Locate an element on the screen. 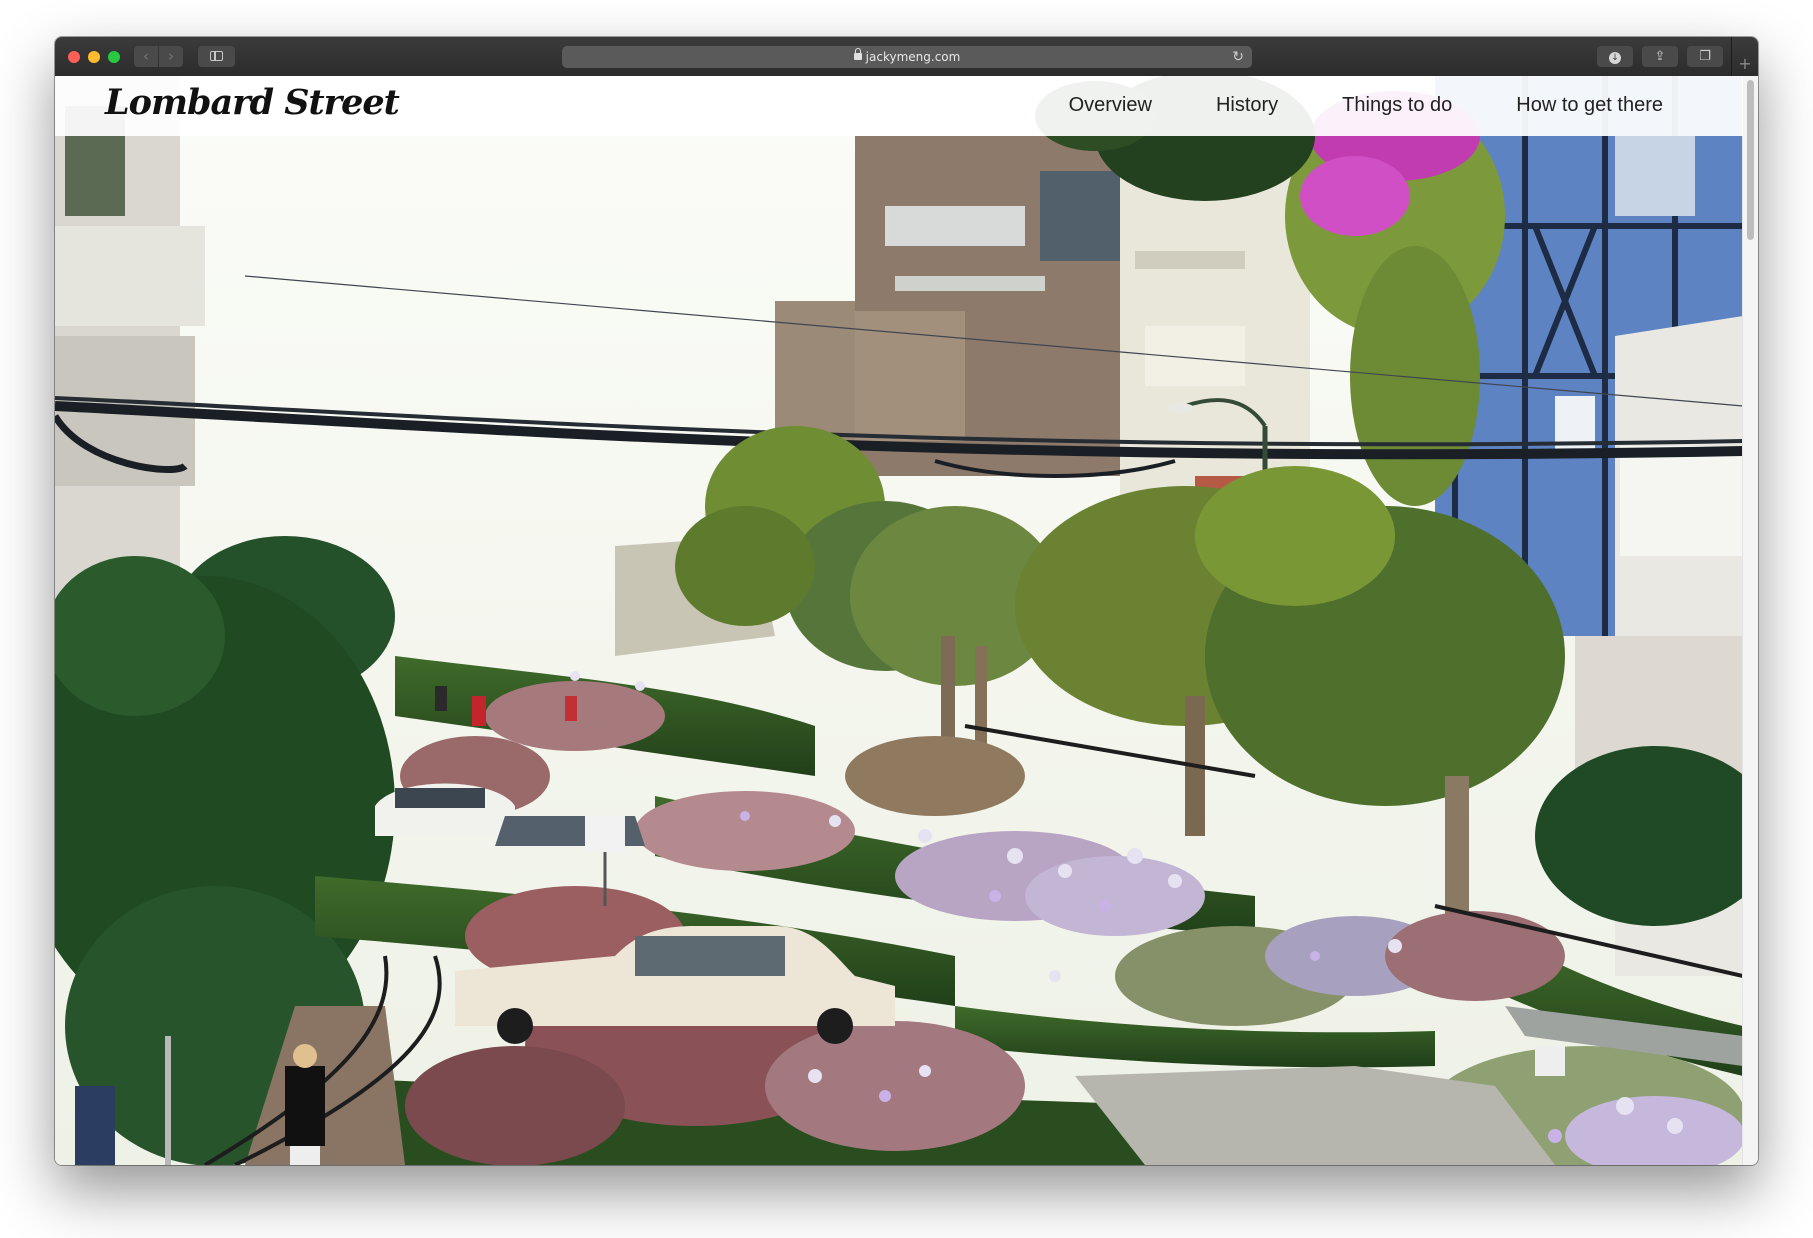  sidebar-icon is located at coordinates (216, 56).